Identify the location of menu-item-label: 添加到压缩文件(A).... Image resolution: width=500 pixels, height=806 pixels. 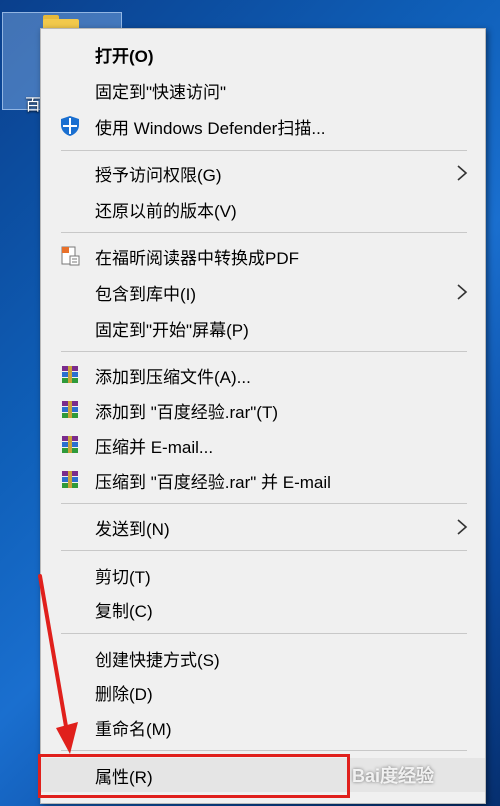
(173, 377).